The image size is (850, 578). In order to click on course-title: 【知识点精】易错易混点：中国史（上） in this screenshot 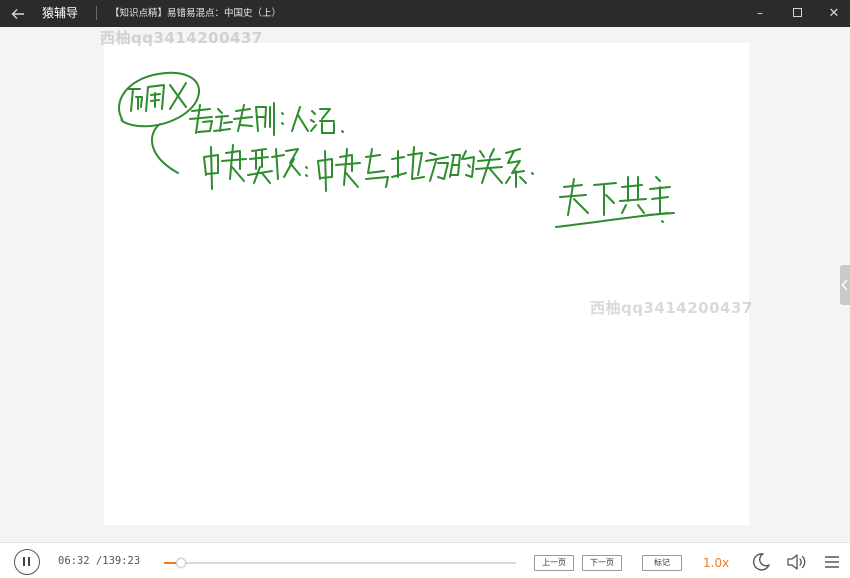, I will do `click(196, 13)`.